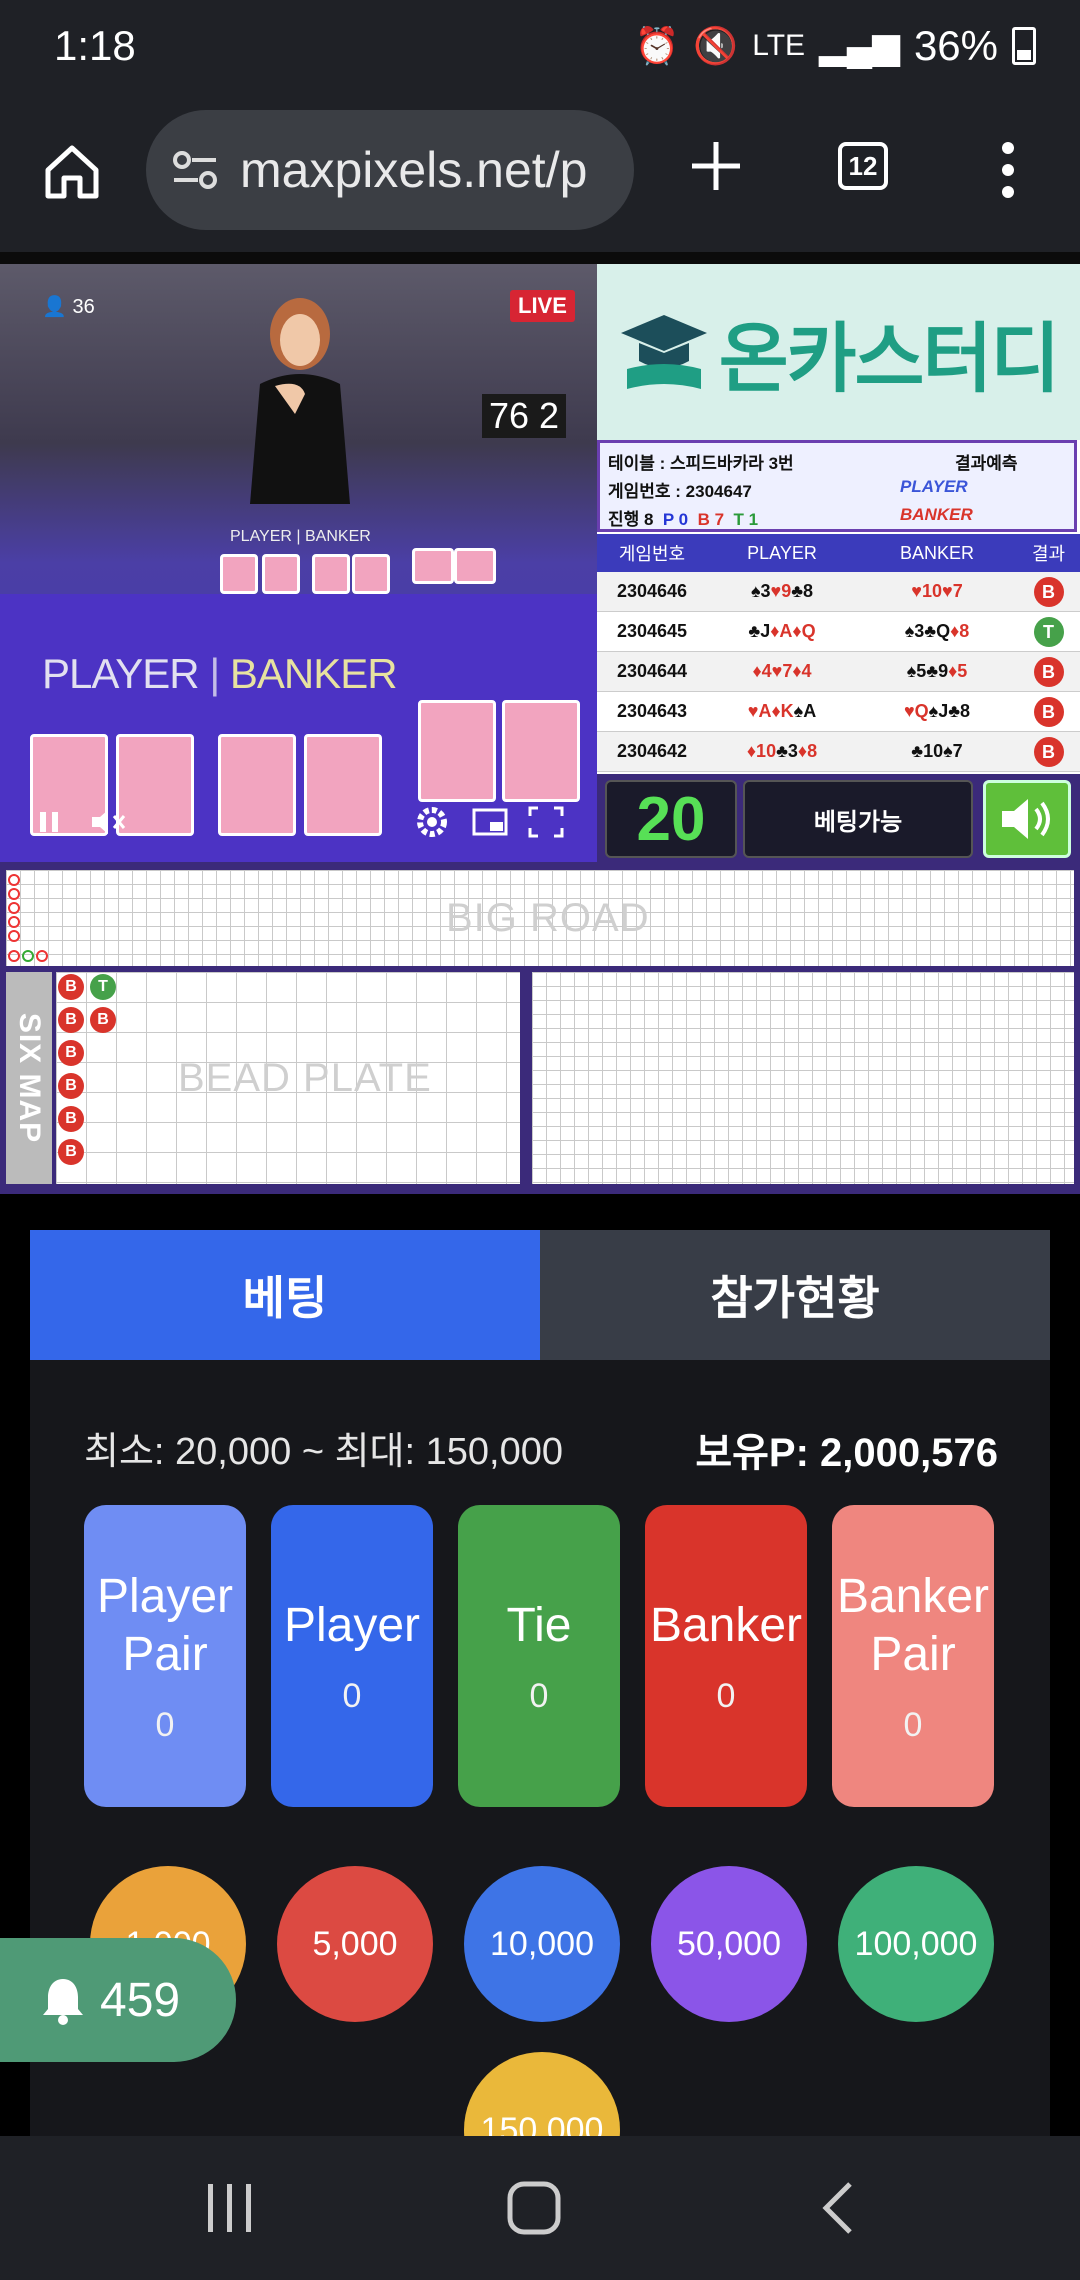 This screenshot has width=1080, height=2280. Describe the element at coordinates (863, 166) in the screenshot. I see `tab-switcher-button: 12` at that location.